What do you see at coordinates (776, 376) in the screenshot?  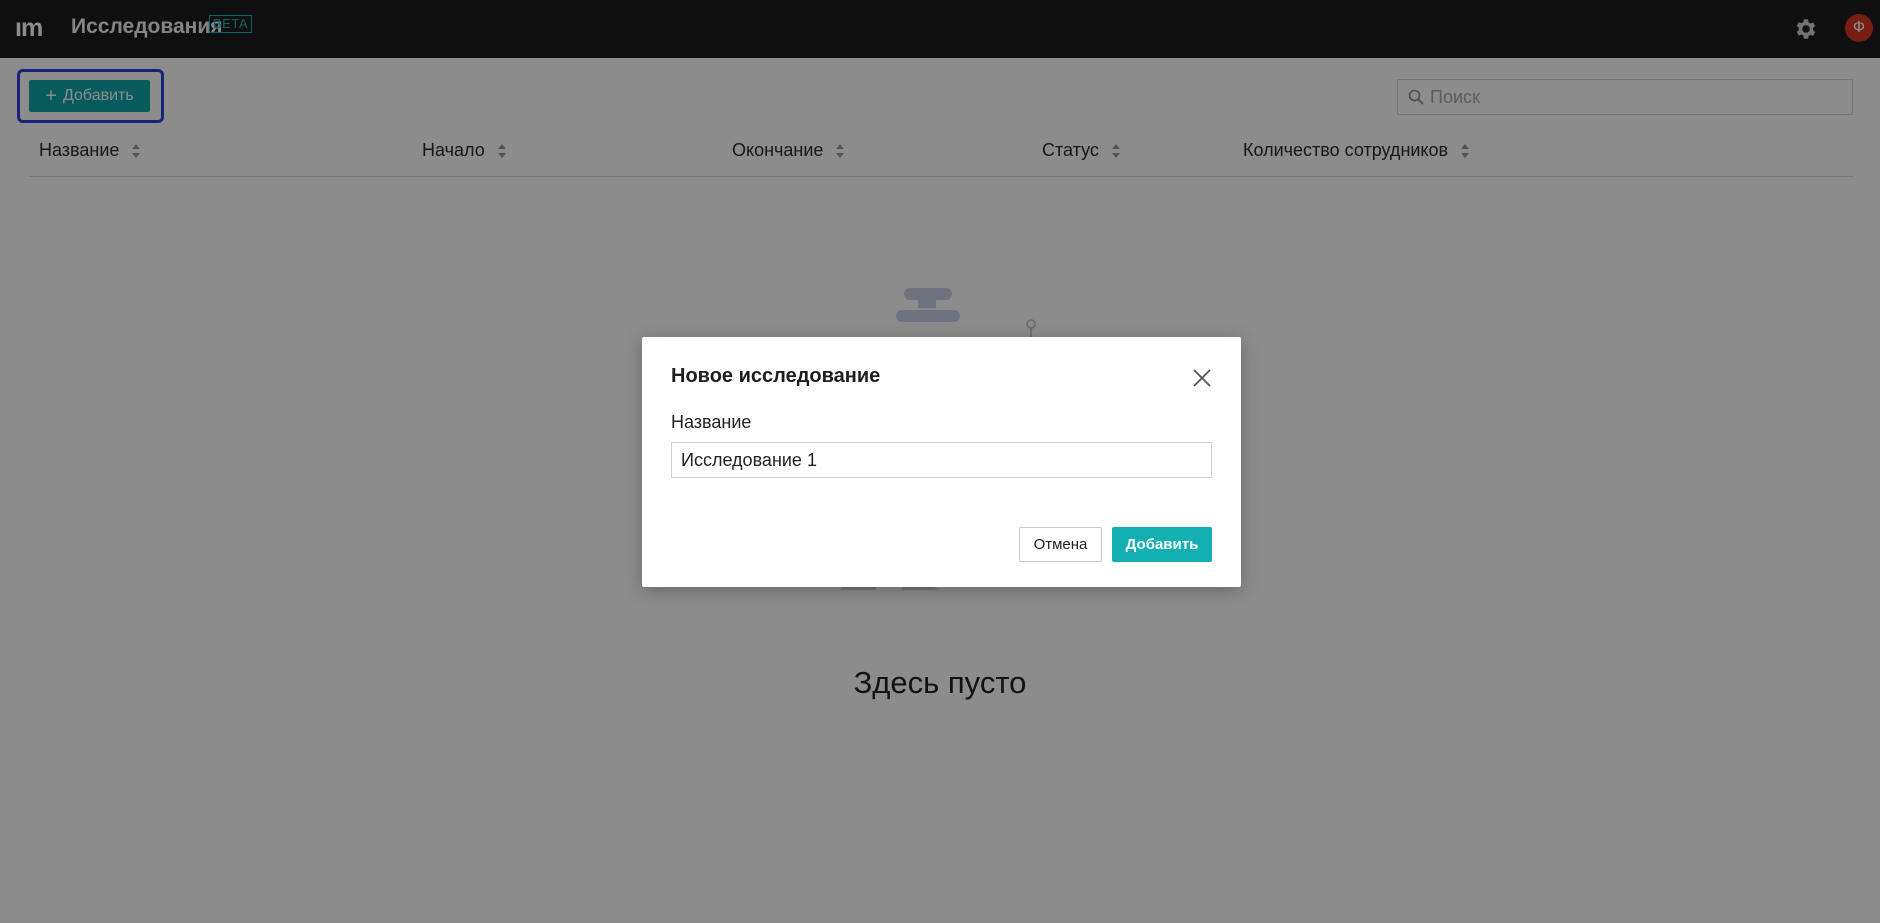 I see `dialog-title: Новое исследование` at bounding box center [776, 376].